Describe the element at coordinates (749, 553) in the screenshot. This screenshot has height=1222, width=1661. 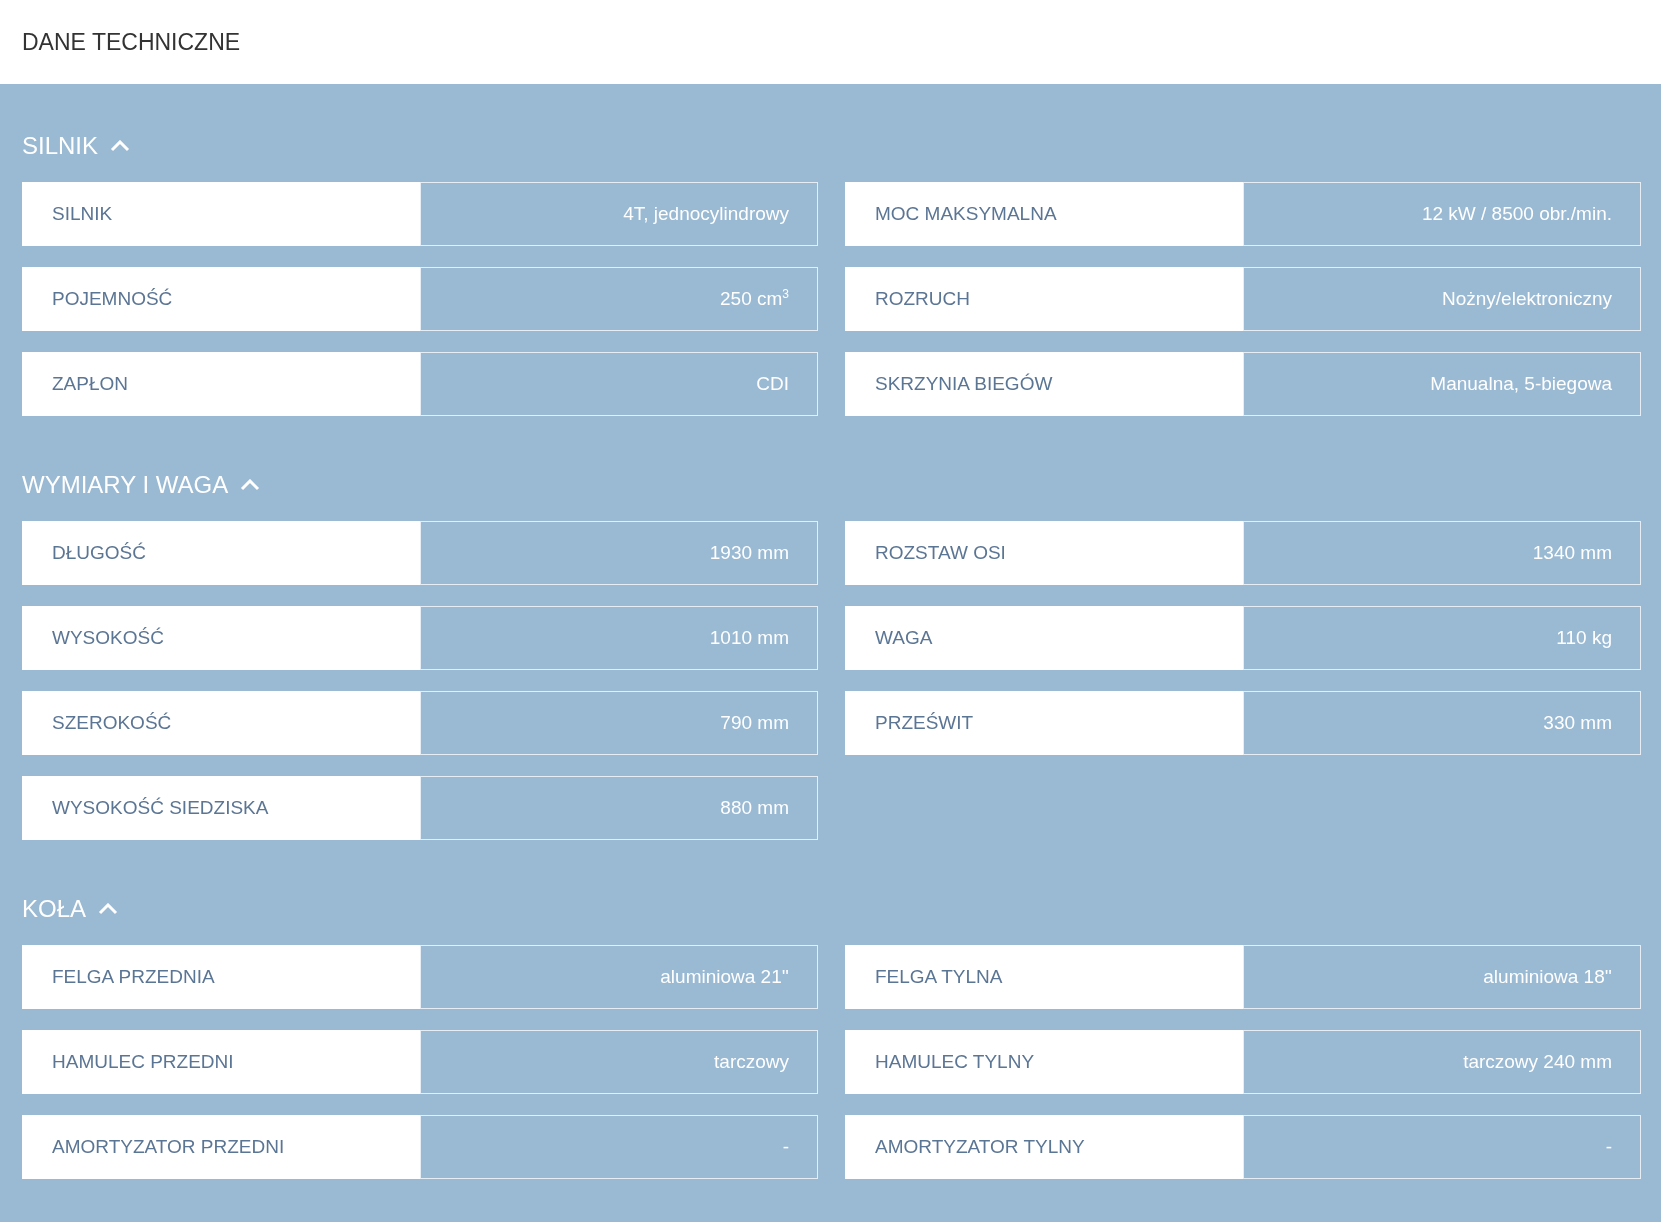
I see `spec-value: 1930 mm` at that location.